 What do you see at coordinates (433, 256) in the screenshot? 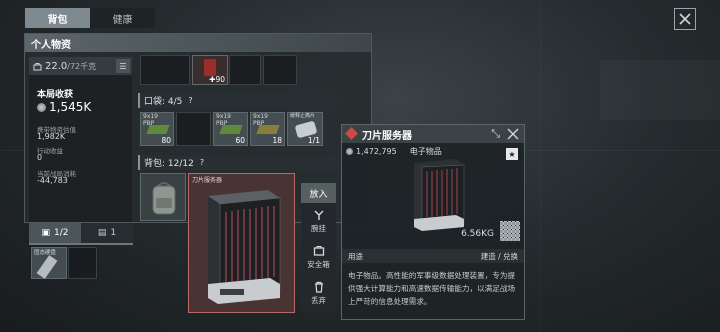
I see `usage-row: 用途 建造 / 兑换` at bounding box center [433, 256].